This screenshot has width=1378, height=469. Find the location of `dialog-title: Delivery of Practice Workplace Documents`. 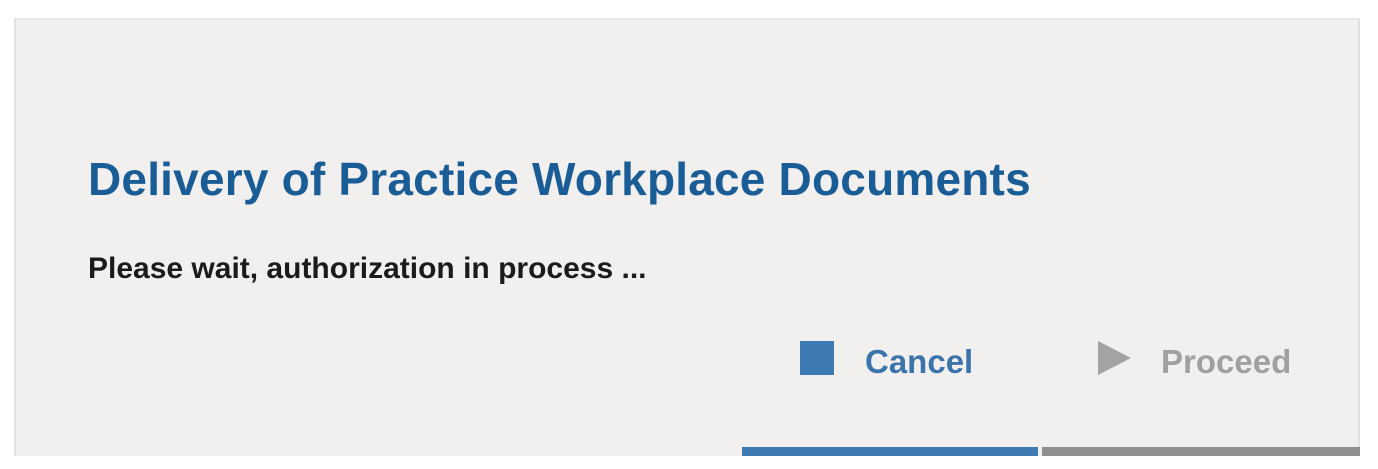

dialog-title: Delivery of Practice Workplace Documents is located at coordinates (559, 179).